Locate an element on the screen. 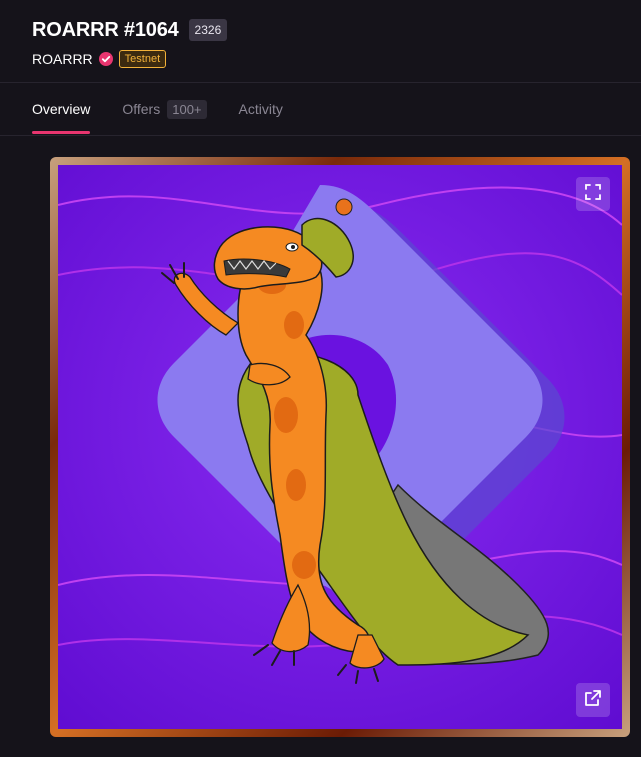  asset-header: ROARRR #1064 2326 ROARRR Testnet is located at coordinates (130, 43).